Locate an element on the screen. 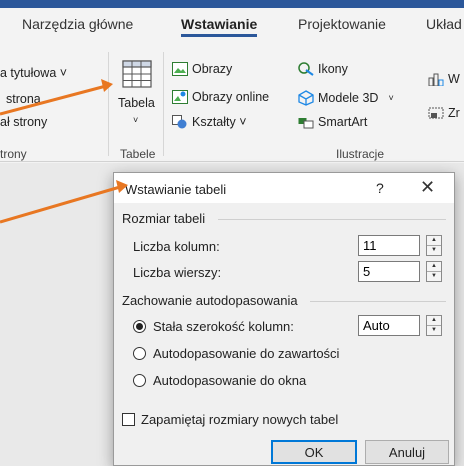 The image size is (464, 466). fixed-width-input is located at coordinates (389, 325).